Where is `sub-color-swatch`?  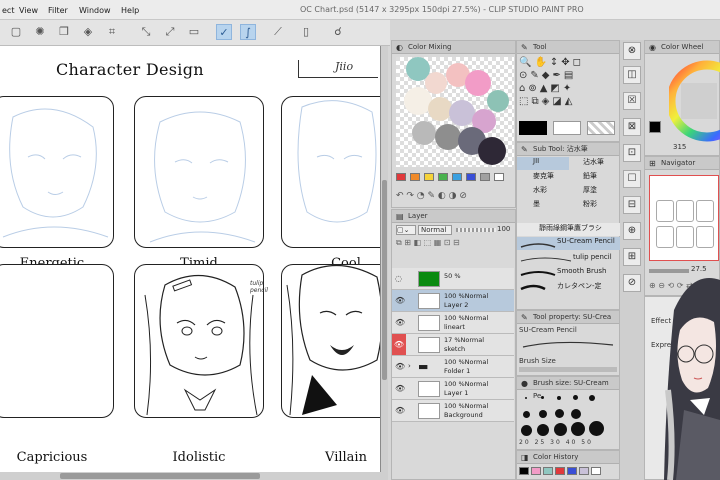
sub-color-swatch is located at coordinates (567, 128).